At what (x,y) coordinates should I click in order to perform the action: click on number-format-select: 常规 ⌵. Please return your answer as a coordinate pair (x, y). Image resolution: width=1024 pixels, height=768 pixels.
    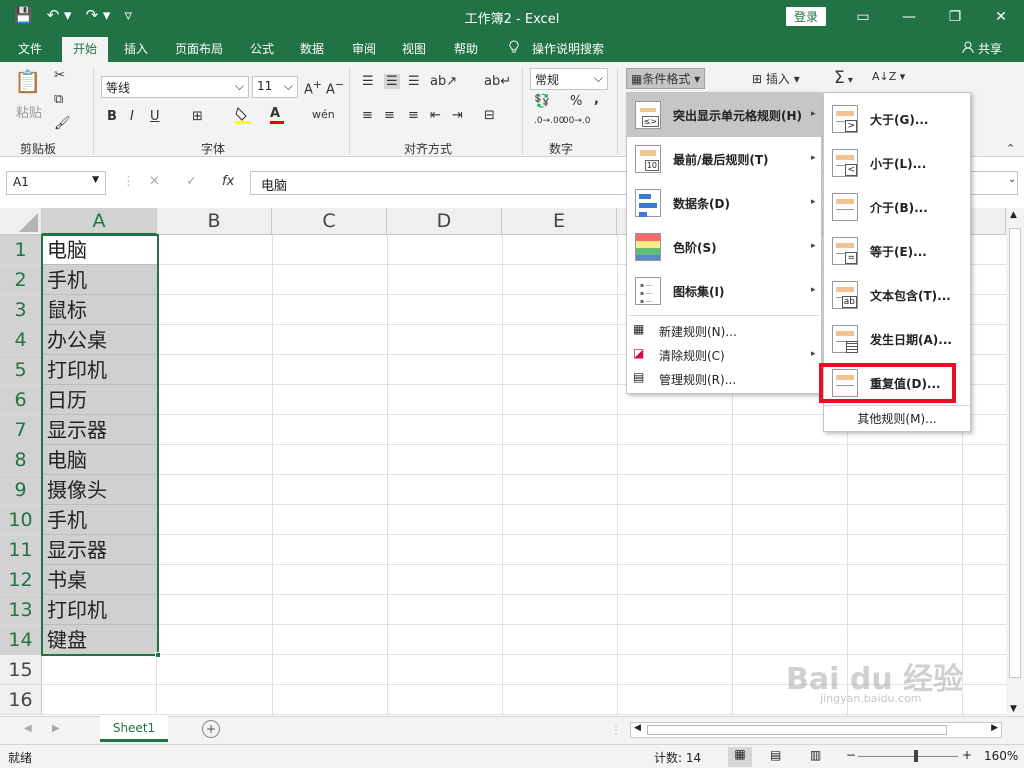
    Looking at the image, I should click on (569, 79).